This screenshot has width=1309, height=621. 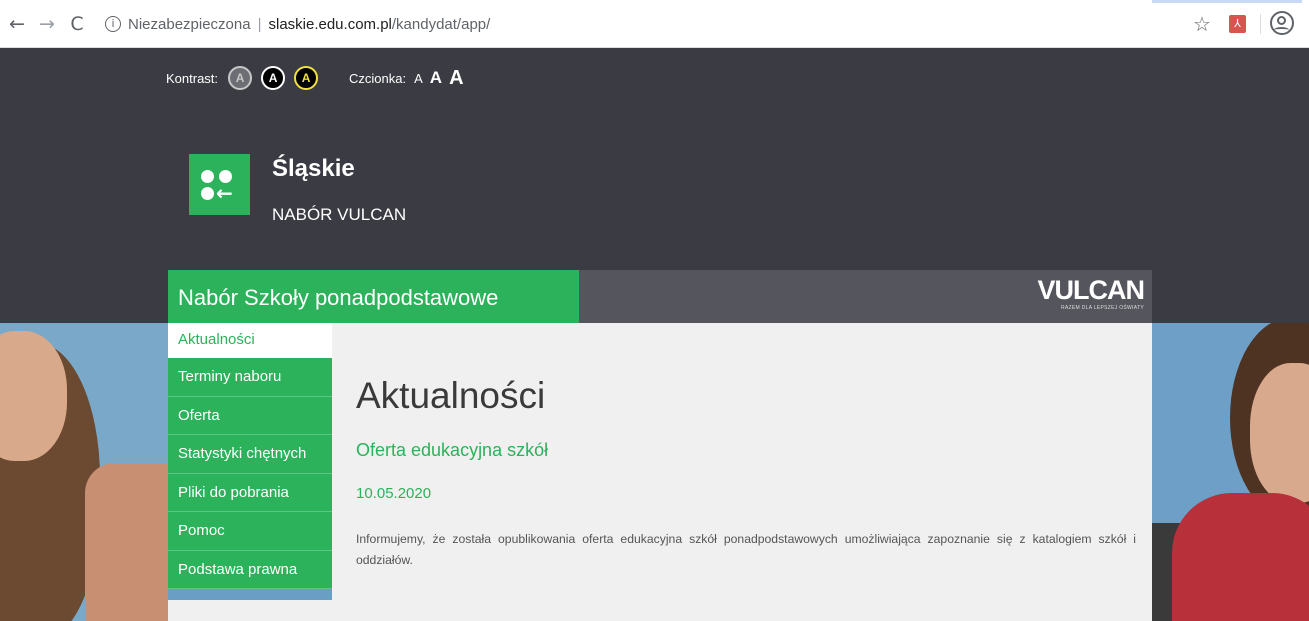 What do you see at coordinates (250, 569) in the screenshot?
I see `sidebar-item-podstawa-prawna: Podstawa prawna` at bounding box center [250, 569].